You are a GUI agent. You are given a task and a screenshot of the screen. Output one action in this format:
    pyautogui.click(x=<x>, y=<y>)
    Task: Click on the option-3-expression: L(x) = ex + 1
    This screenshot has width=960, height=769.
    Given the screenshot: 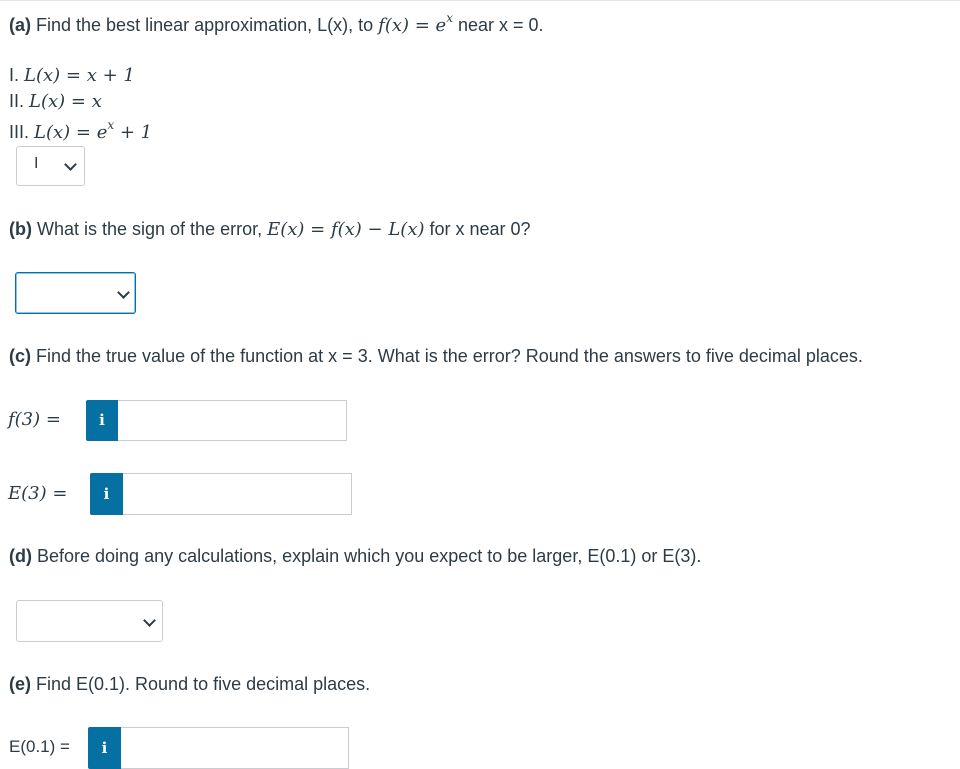 What is the action you would take?
    pyautogui.click(x=93, y=130)
    